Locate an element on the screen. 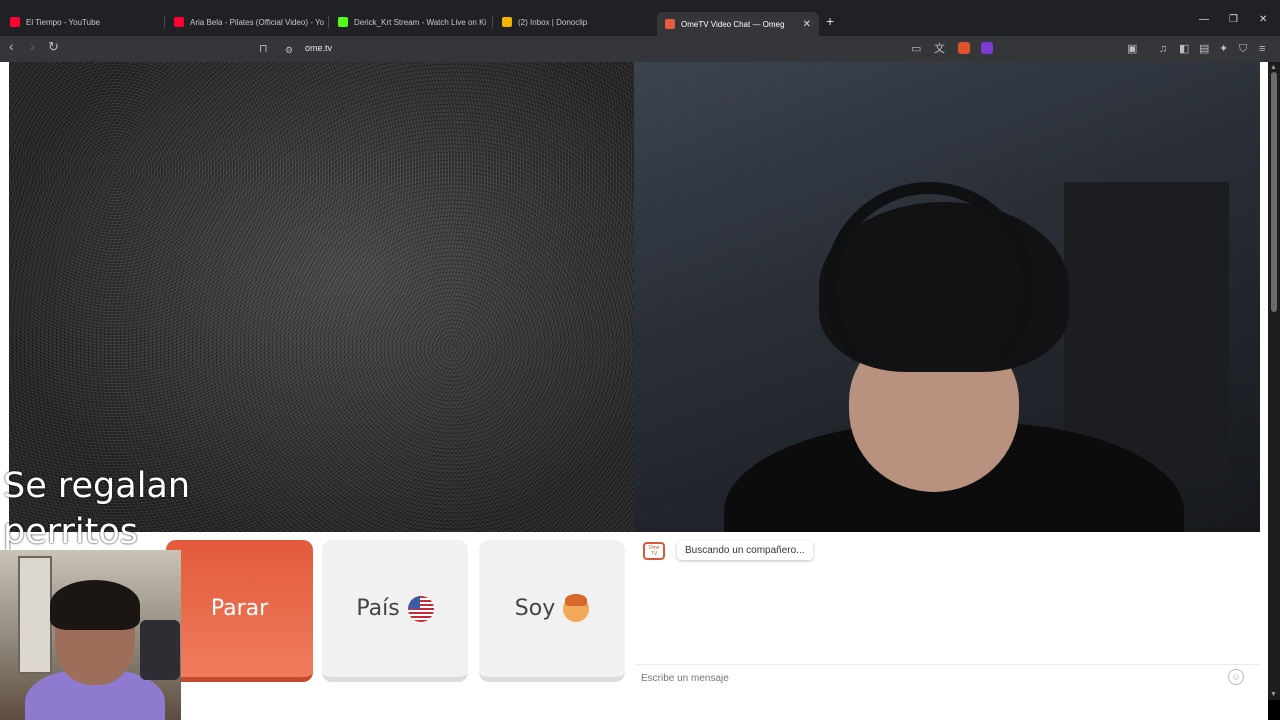  overlay-line-2: perritos is located at coordinates (71, 532).